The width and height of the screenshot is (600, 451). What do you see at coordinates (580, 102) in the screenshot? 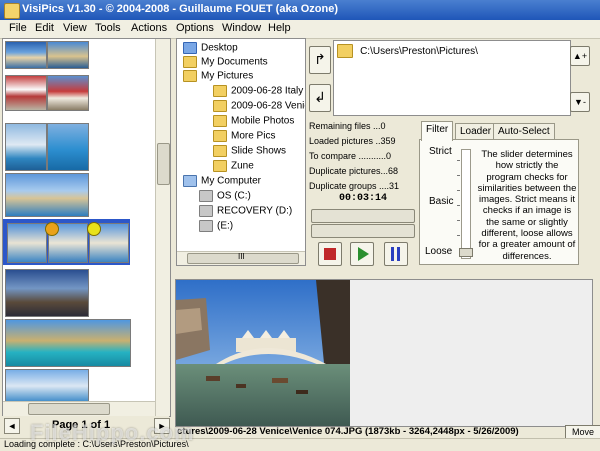
I see `move-down-button: ▼-` at bounding box center [580, 102].